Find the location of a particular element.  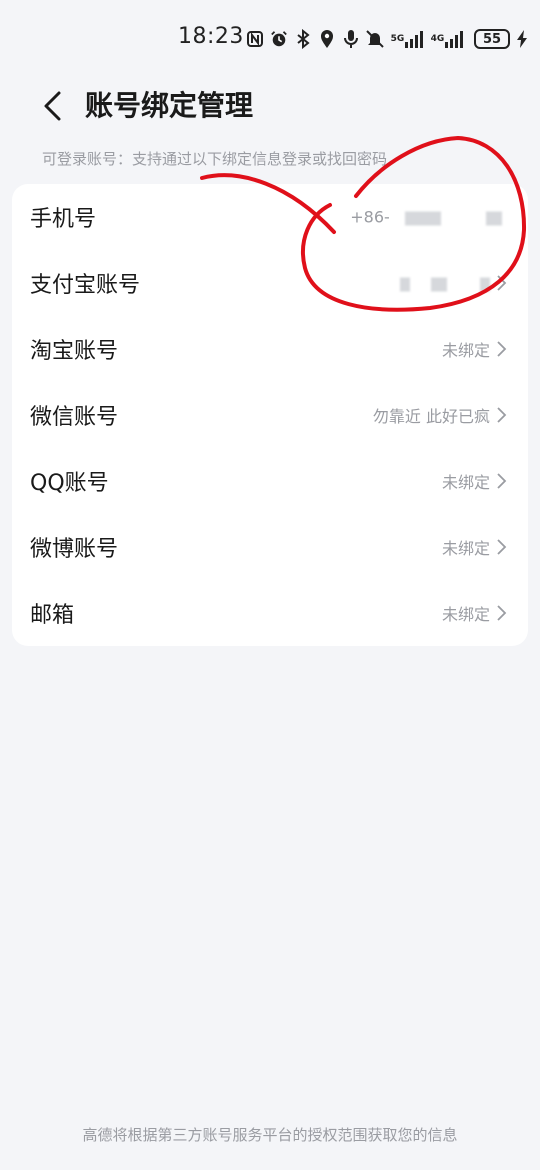

status-time: 18:23 is located at coordinates (211, 36).